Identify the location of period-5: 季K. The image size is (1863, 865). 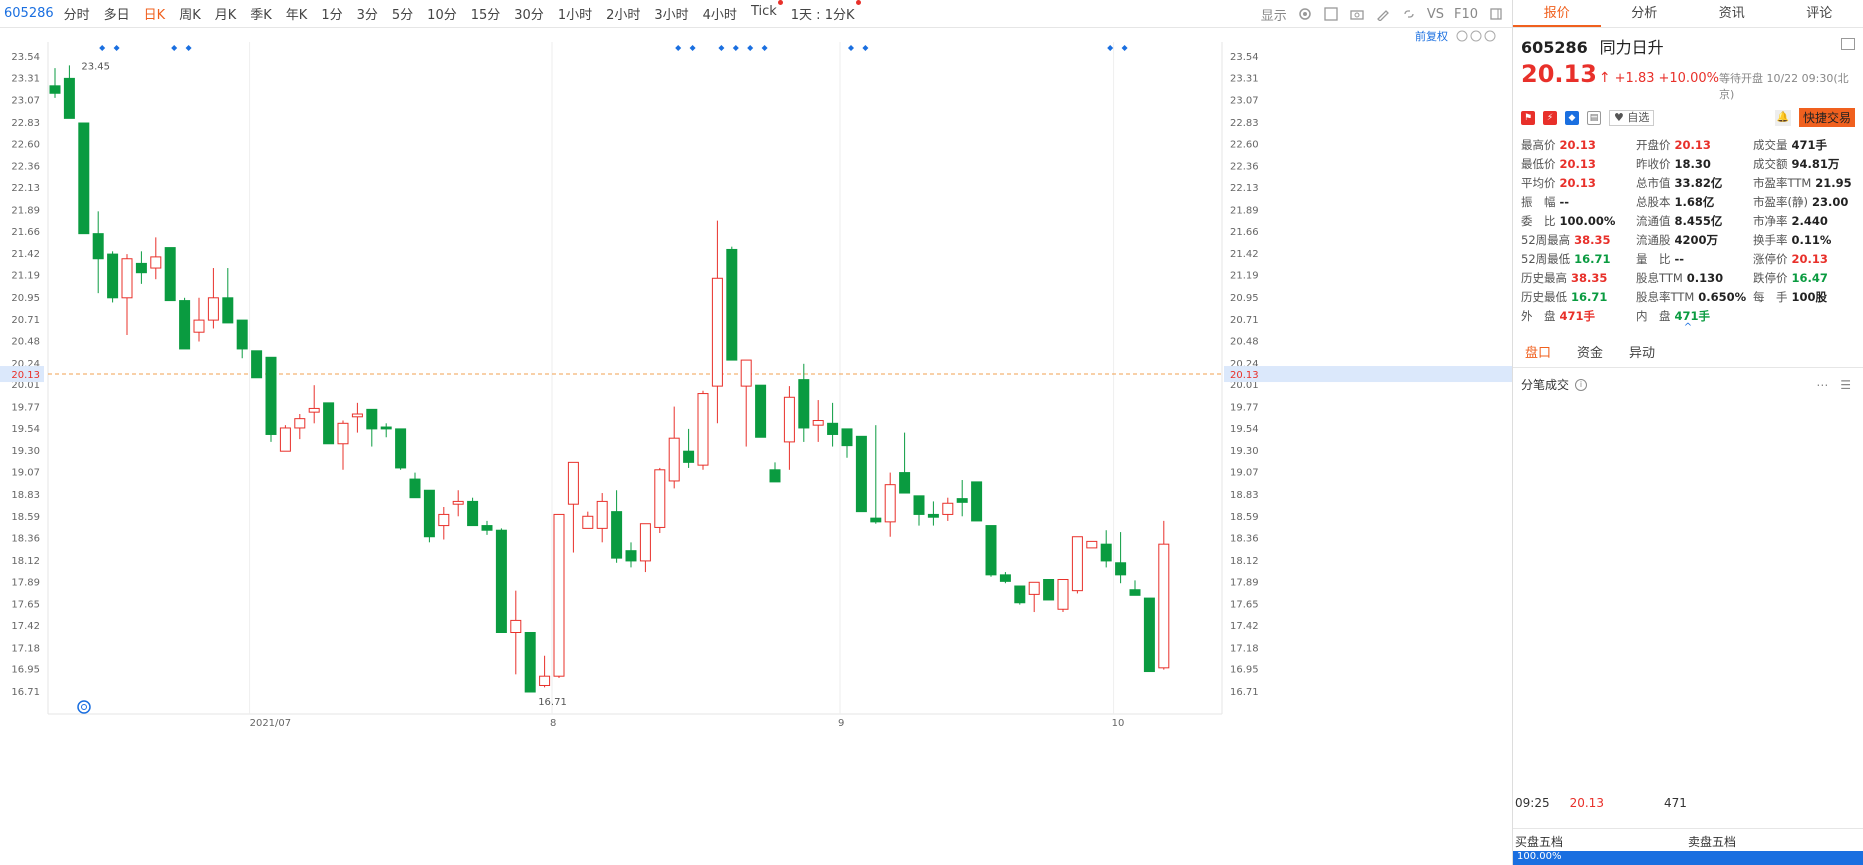
(261, 13).